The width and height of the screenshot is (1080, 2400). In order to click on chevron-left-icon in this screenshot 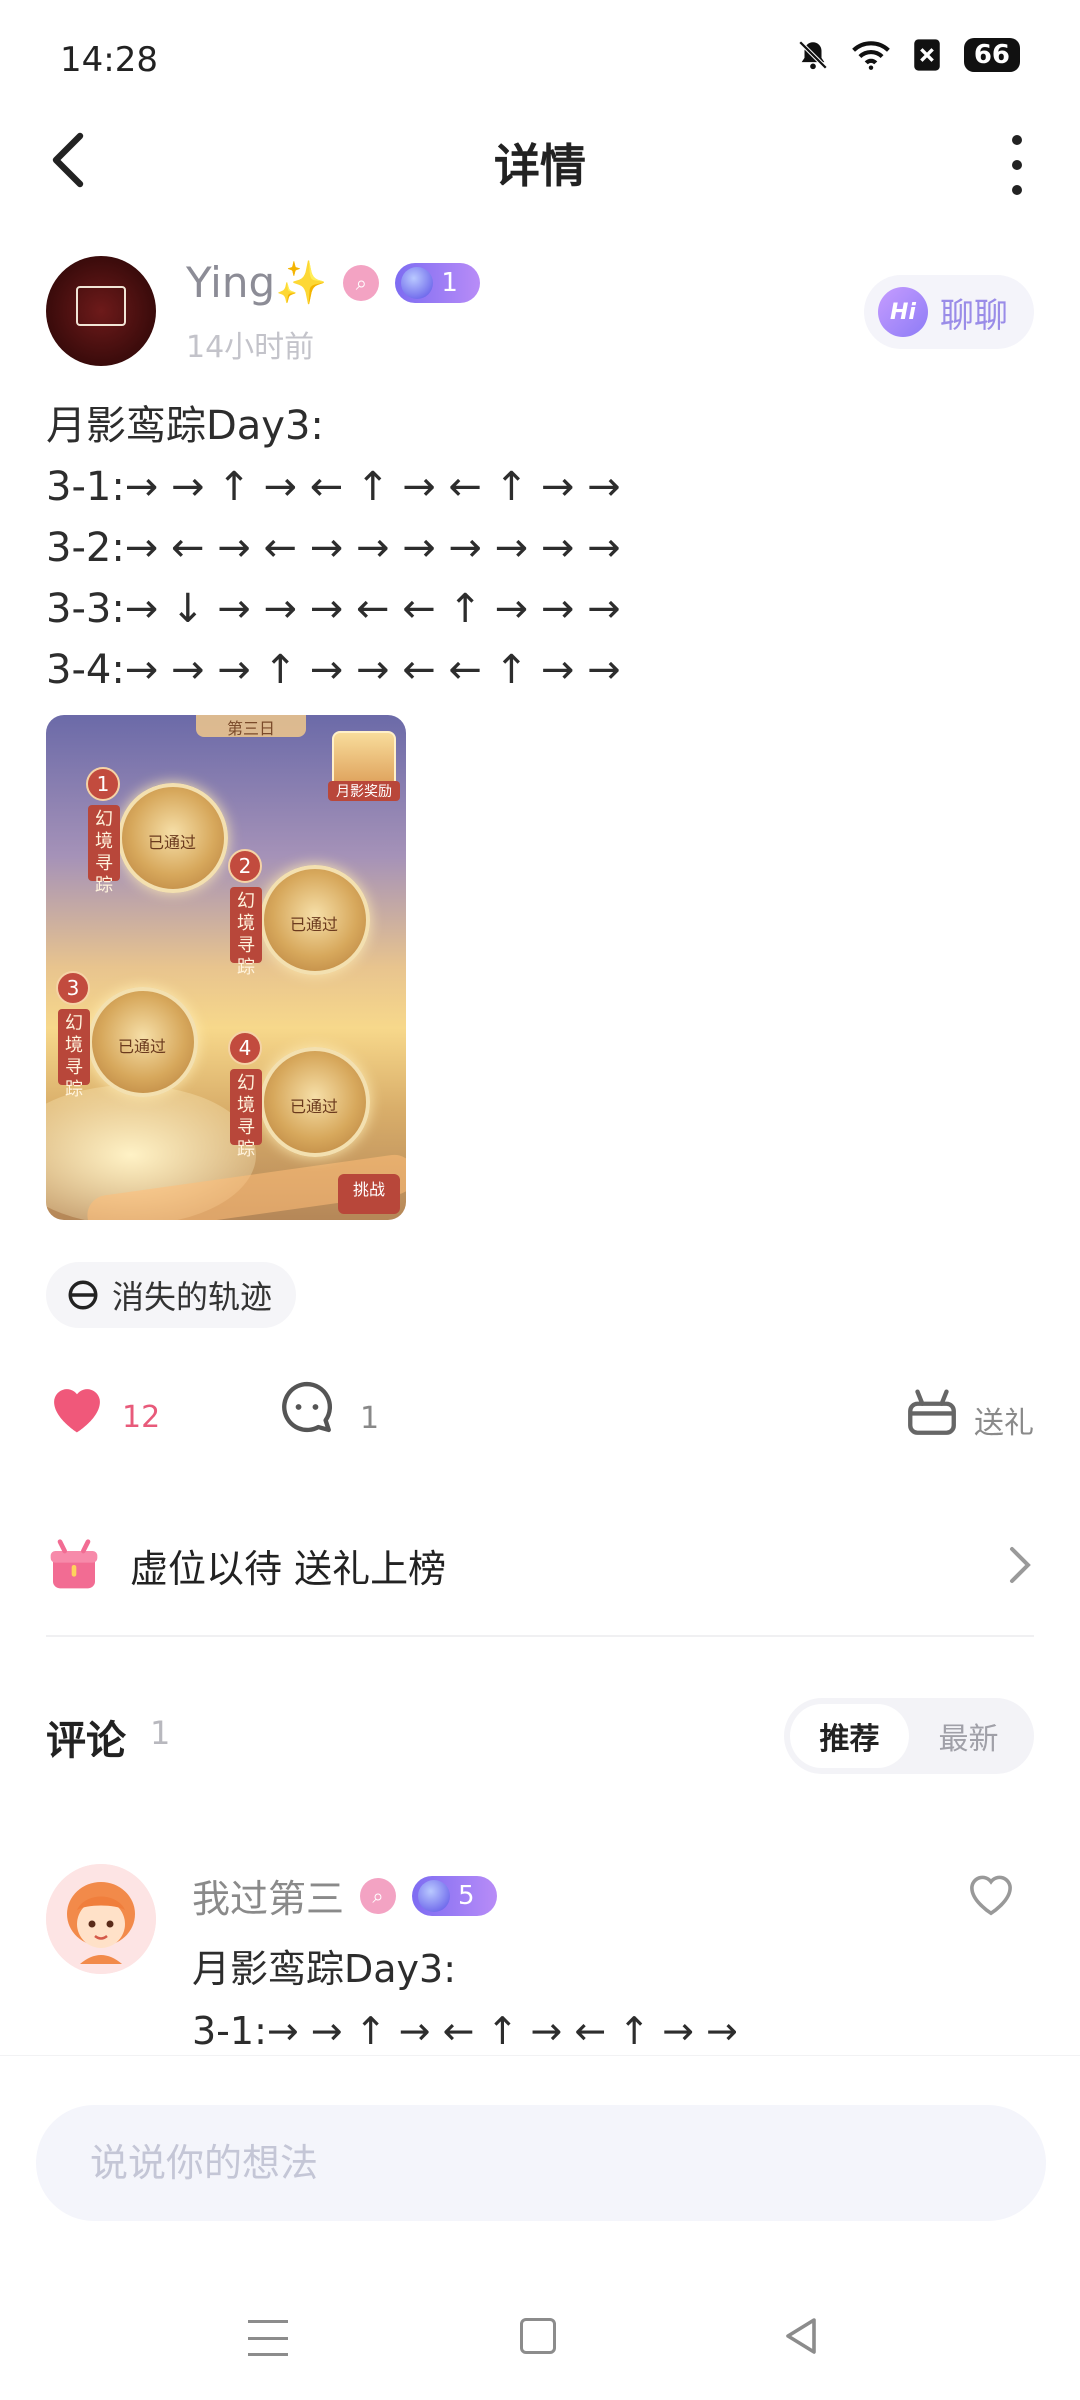, I will do `click(68, 160)`.